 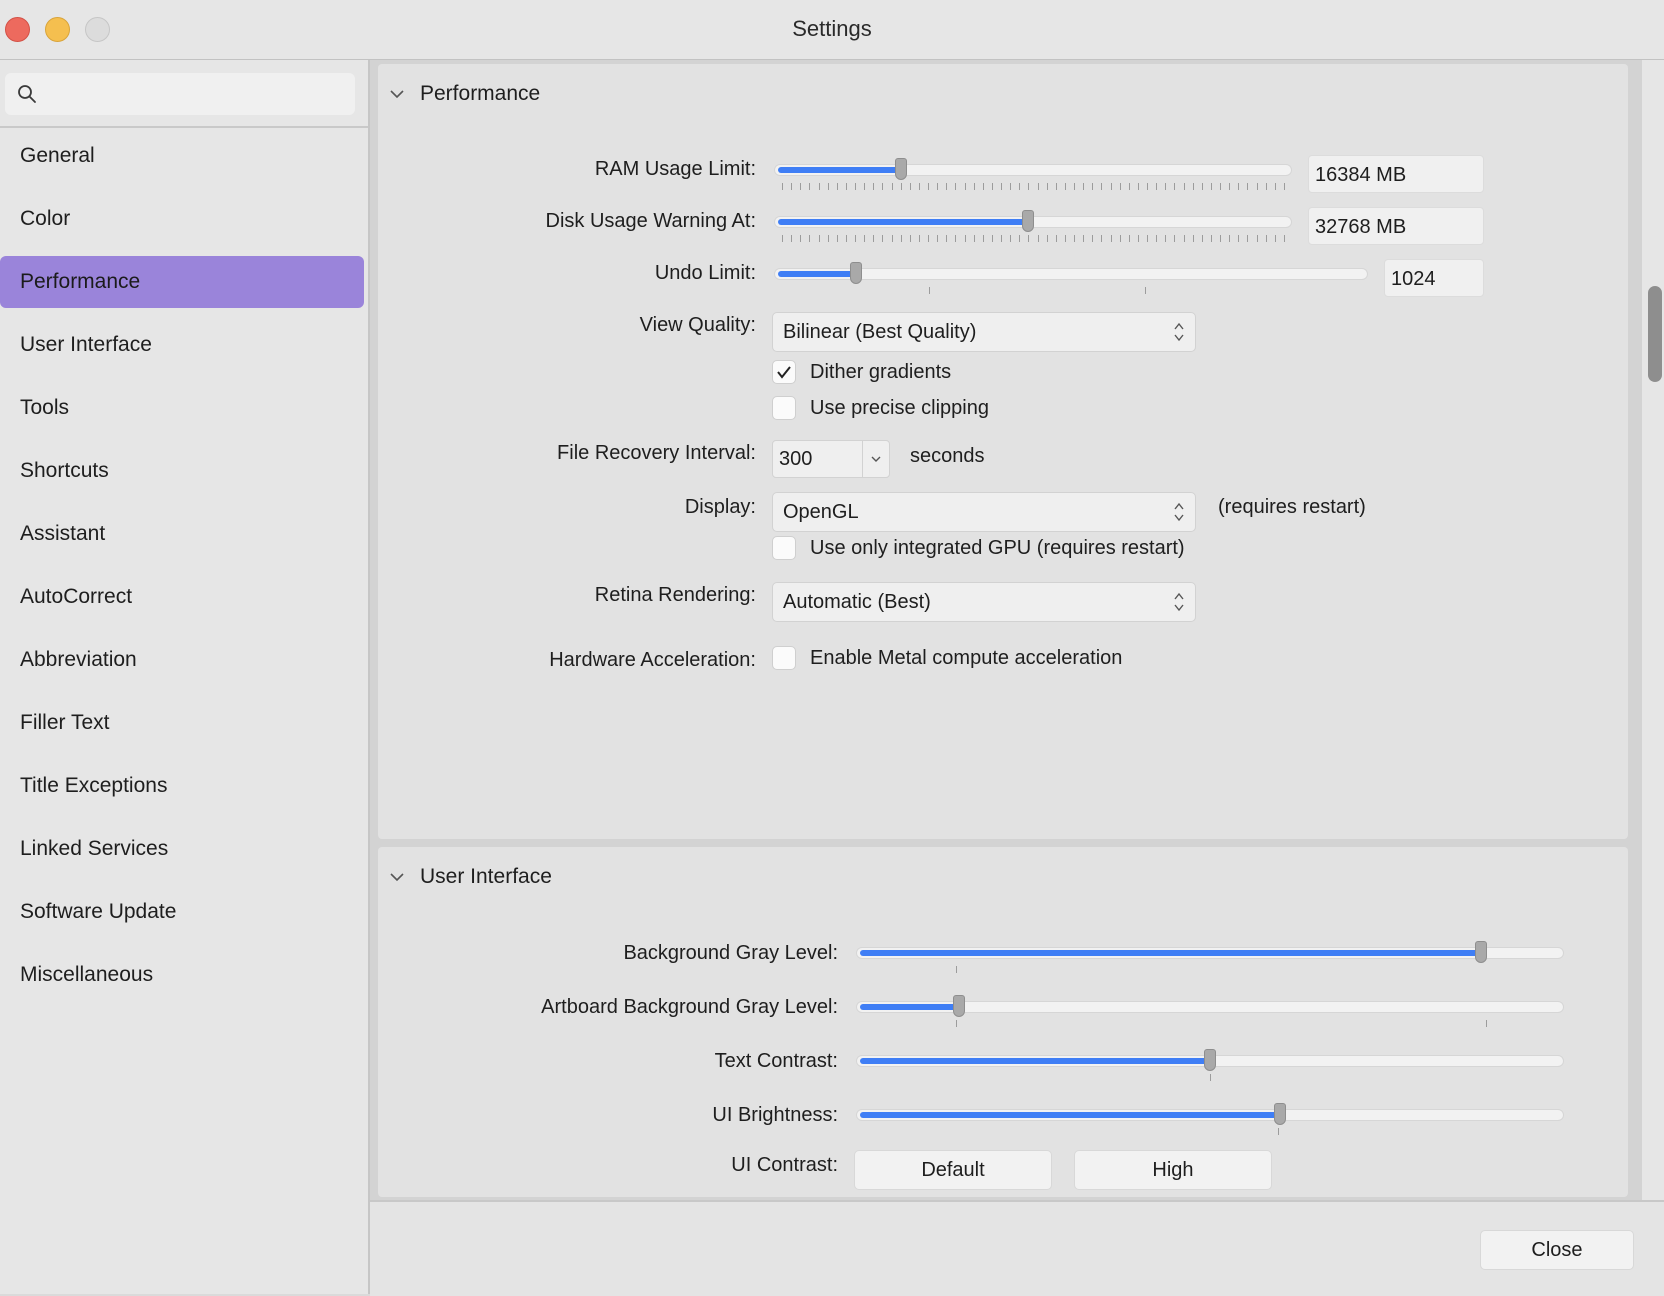 I want to click on ram-usage-slider, so click(x=1033, y=173).